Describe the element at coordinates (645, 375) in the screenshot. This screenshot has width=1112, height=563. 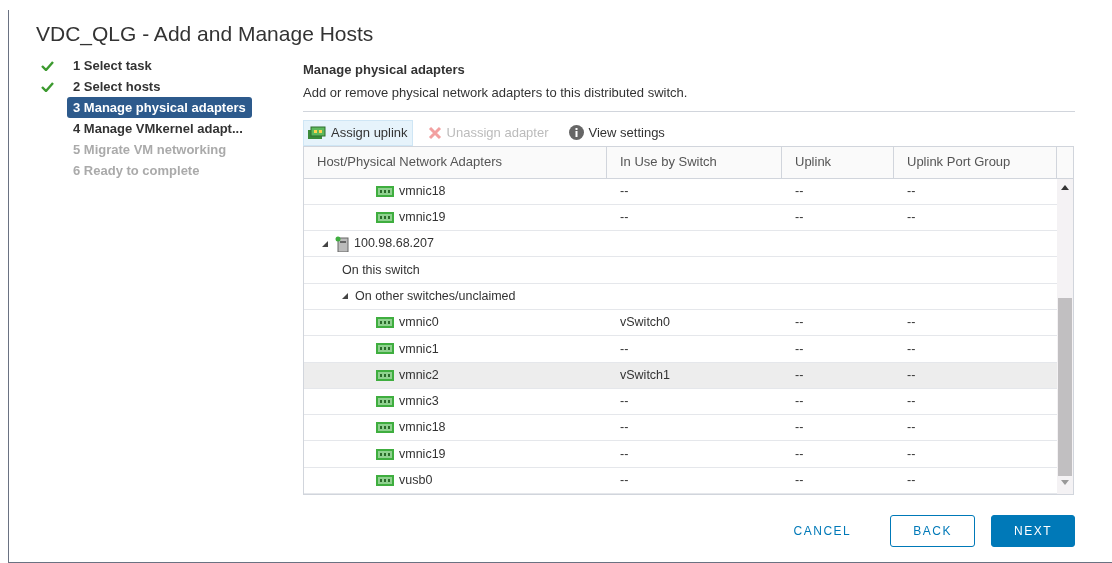
I see `table-cell-text: vSwitch1` at that location.